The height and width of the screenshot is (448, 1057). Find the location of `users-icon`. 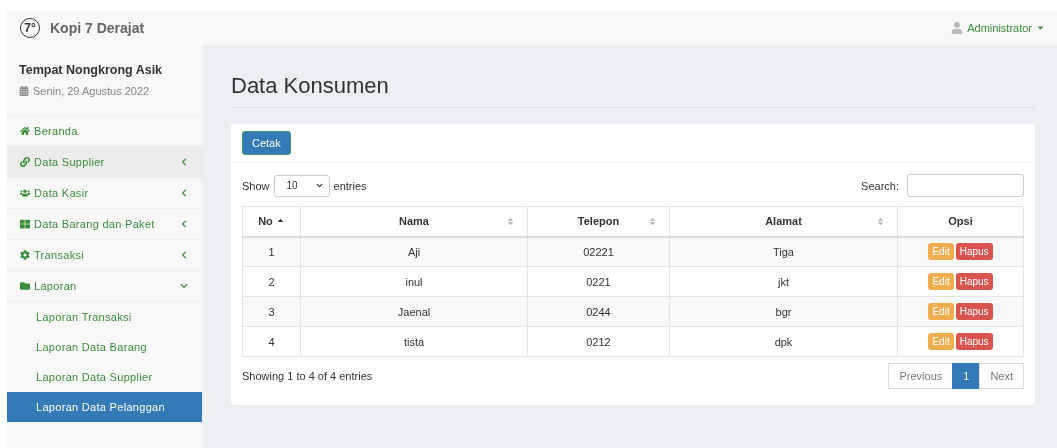

users-icon is located at coordinates (25, 193).